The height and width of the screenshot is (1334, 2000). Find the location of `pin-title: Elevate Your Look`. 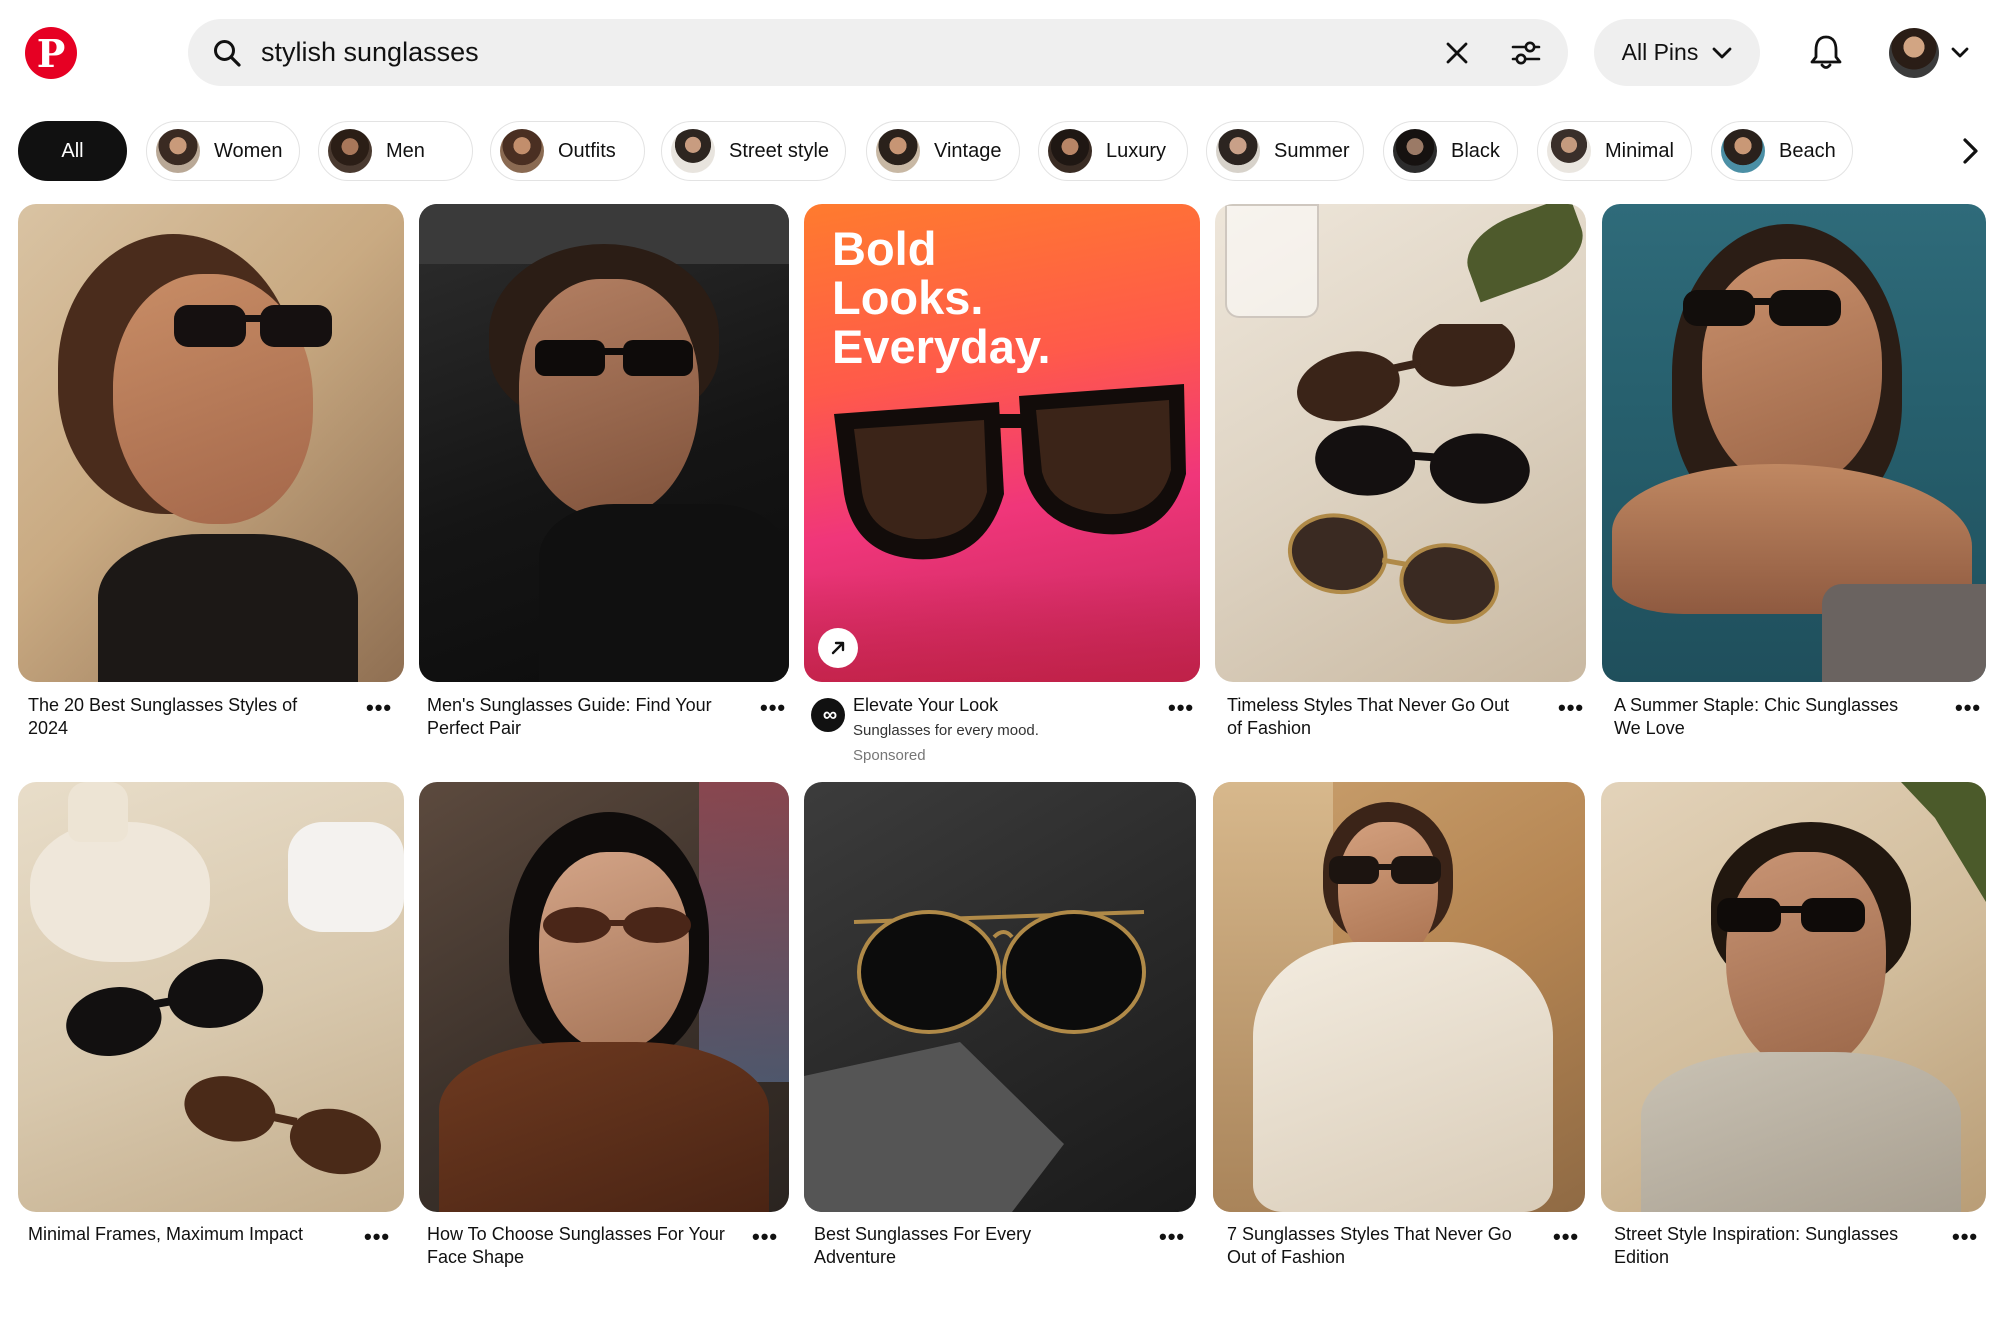

pin-title: Elevate Your Look is located at coordinates (983, 705).